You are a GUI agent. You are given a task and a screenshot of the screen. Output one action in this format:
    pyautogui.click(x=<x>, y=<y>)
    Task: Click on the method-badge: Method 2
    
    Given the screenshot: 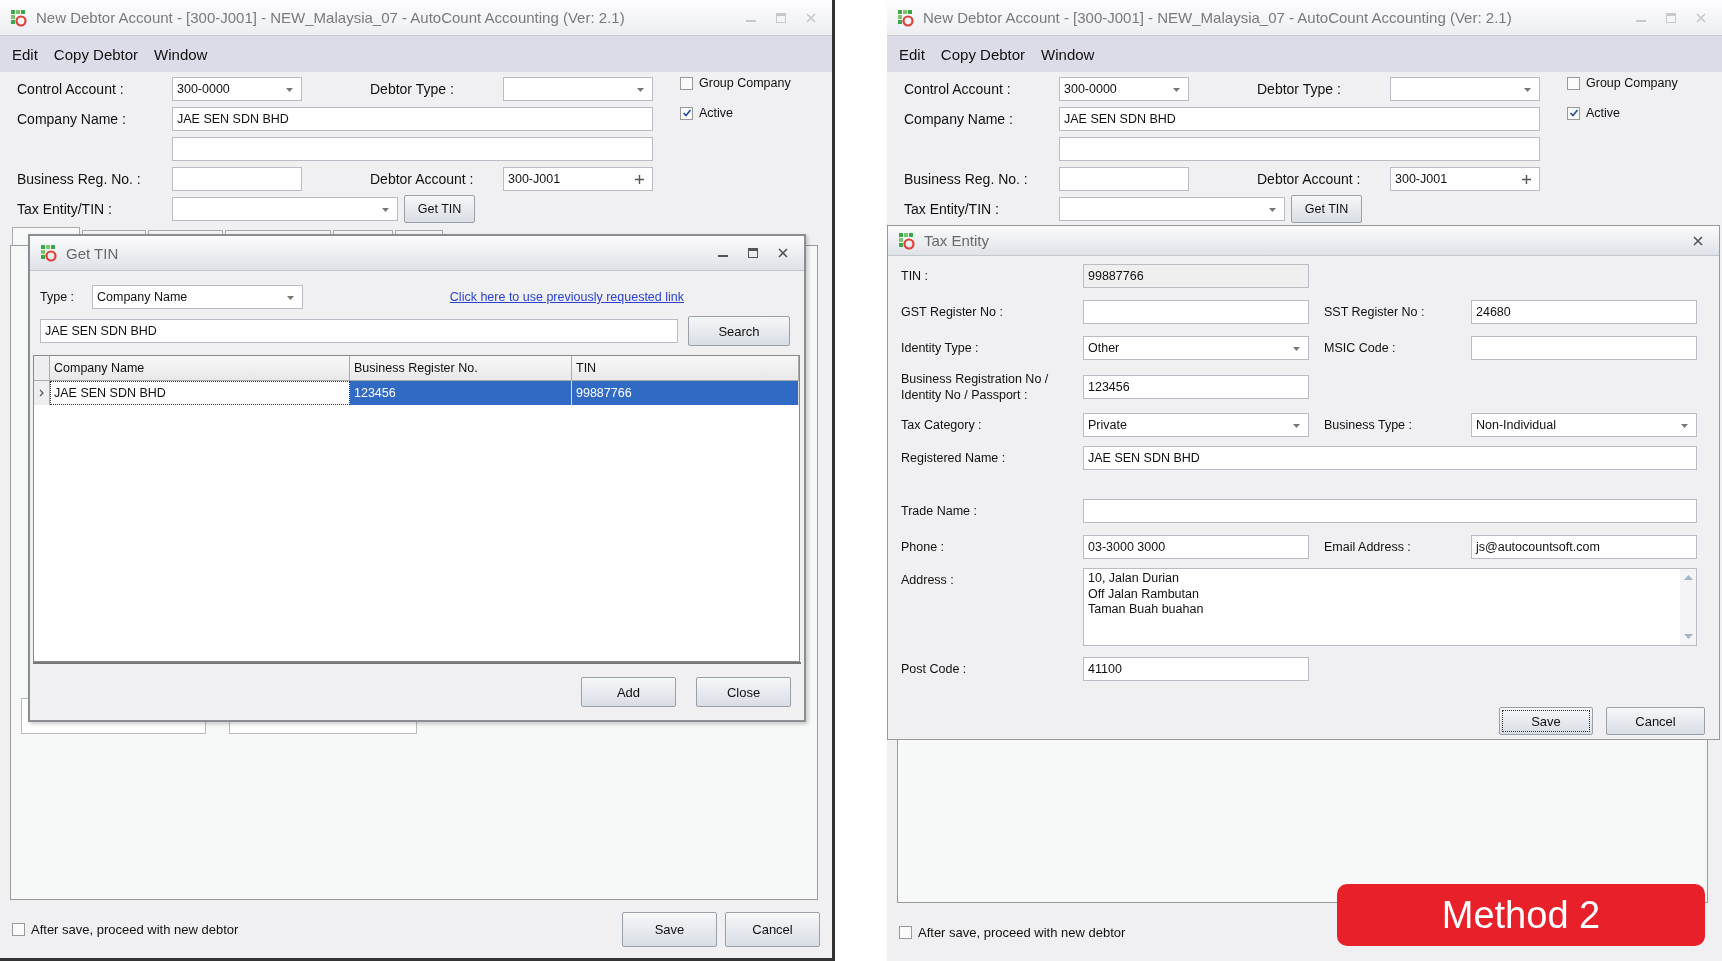 What is the action you would take?
    pyautogui.click(x=1521, y=915)
    